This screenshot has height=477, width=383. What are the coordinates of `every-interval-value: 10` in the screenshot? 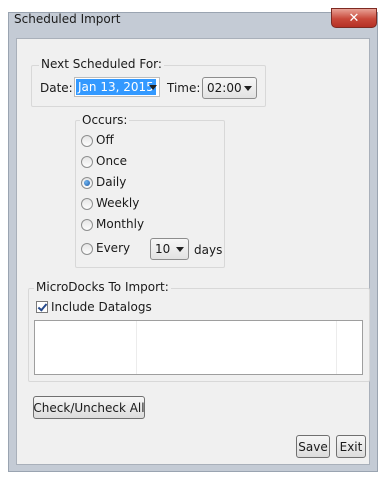 It's located at (163, 249).